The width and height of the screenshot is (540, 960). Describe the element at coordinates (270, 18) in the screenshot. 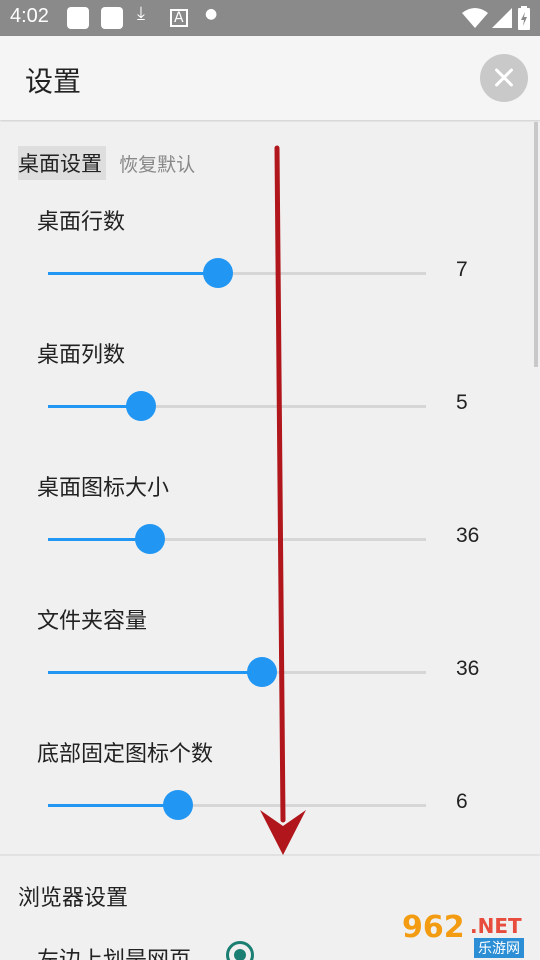

I see `status-bar: 4:02 ⤓ A ●` at that location.